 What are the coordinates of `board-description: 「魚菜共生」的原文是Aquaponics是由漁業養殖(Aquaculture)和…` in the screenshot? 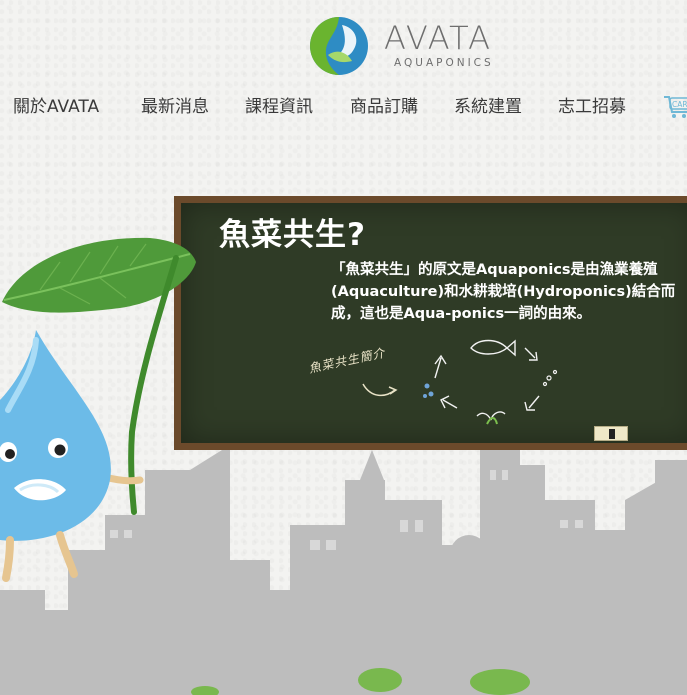 It's located at (503, 292).